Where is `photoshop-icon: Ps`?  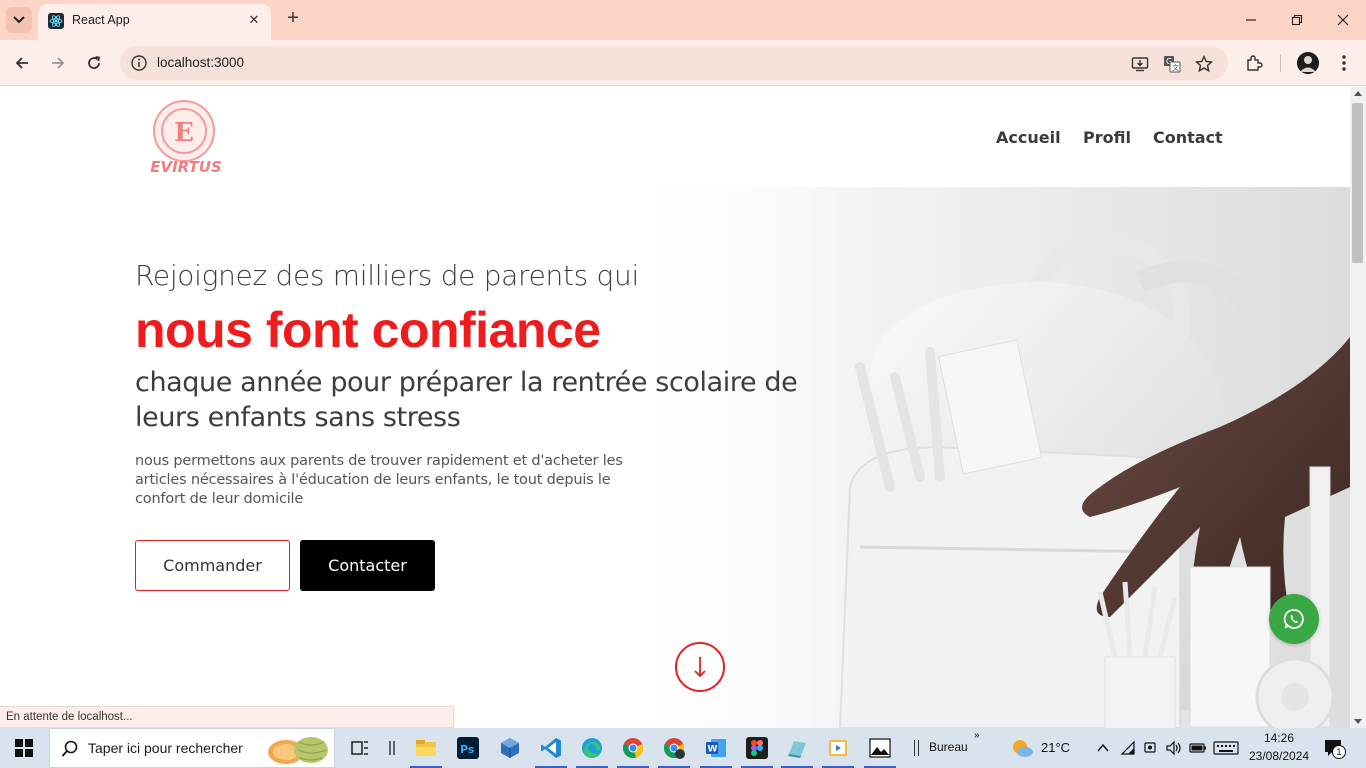
photoshop-icon: Ps is located at coordinates (468, 748).